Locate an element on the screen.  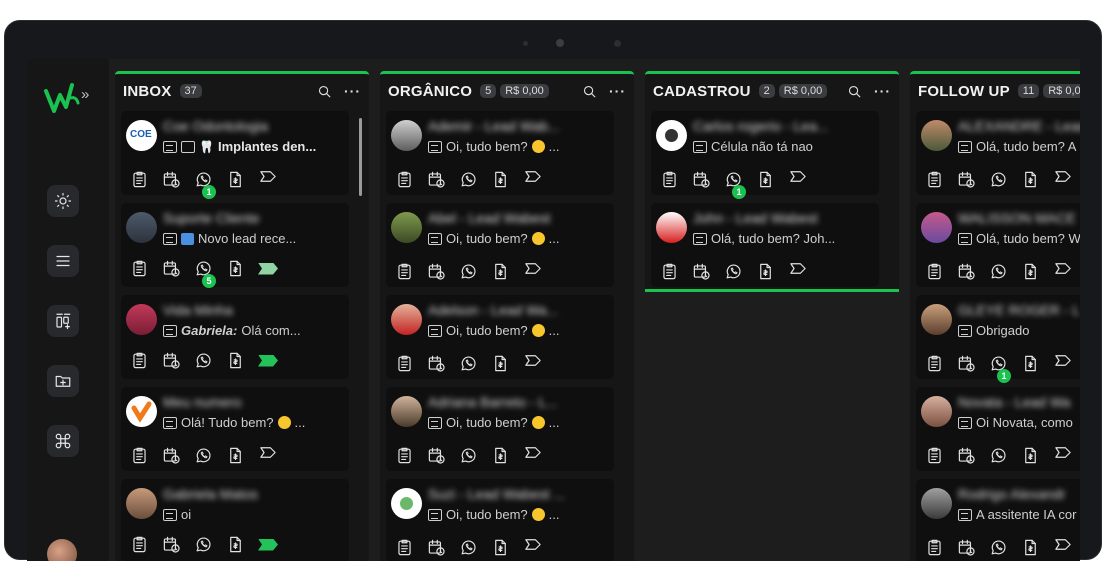
lead-card: Novata - Lead Wa Oi Novata, como is located at coordinates (998, 429).